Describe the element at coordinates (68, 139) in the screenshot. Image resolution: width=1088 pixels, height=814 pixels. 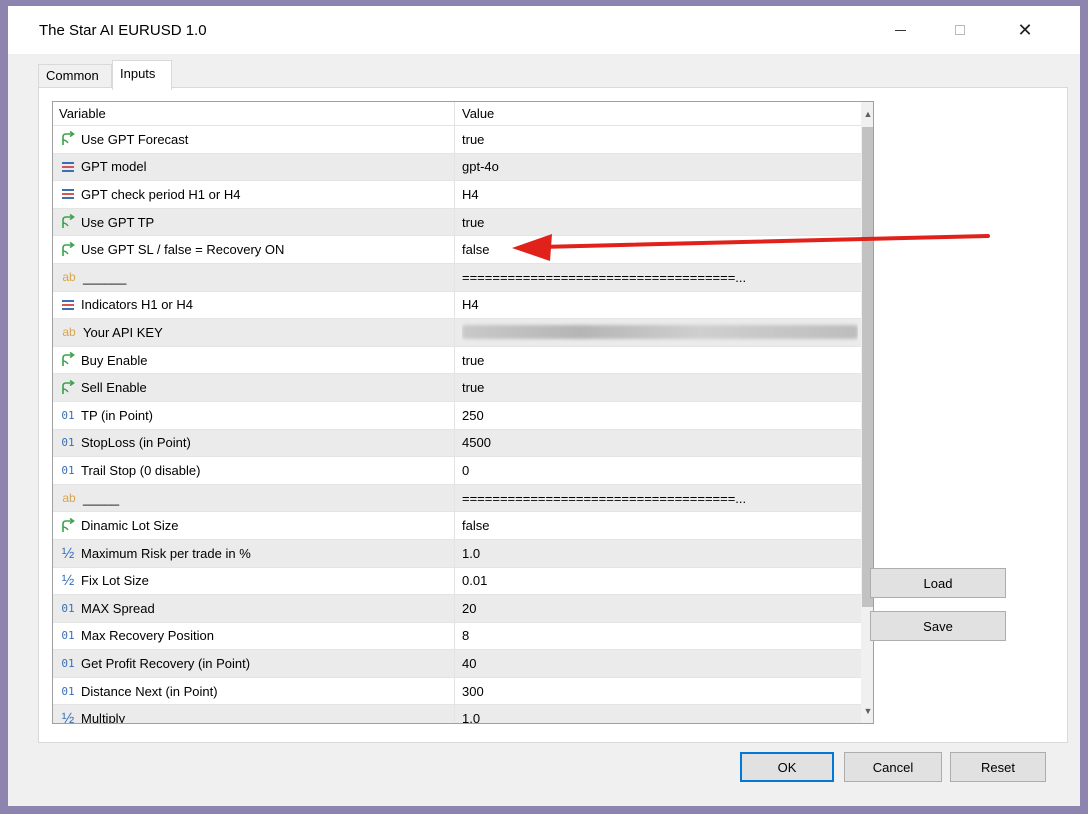
I see `toggle-arrow-icon` at that location.